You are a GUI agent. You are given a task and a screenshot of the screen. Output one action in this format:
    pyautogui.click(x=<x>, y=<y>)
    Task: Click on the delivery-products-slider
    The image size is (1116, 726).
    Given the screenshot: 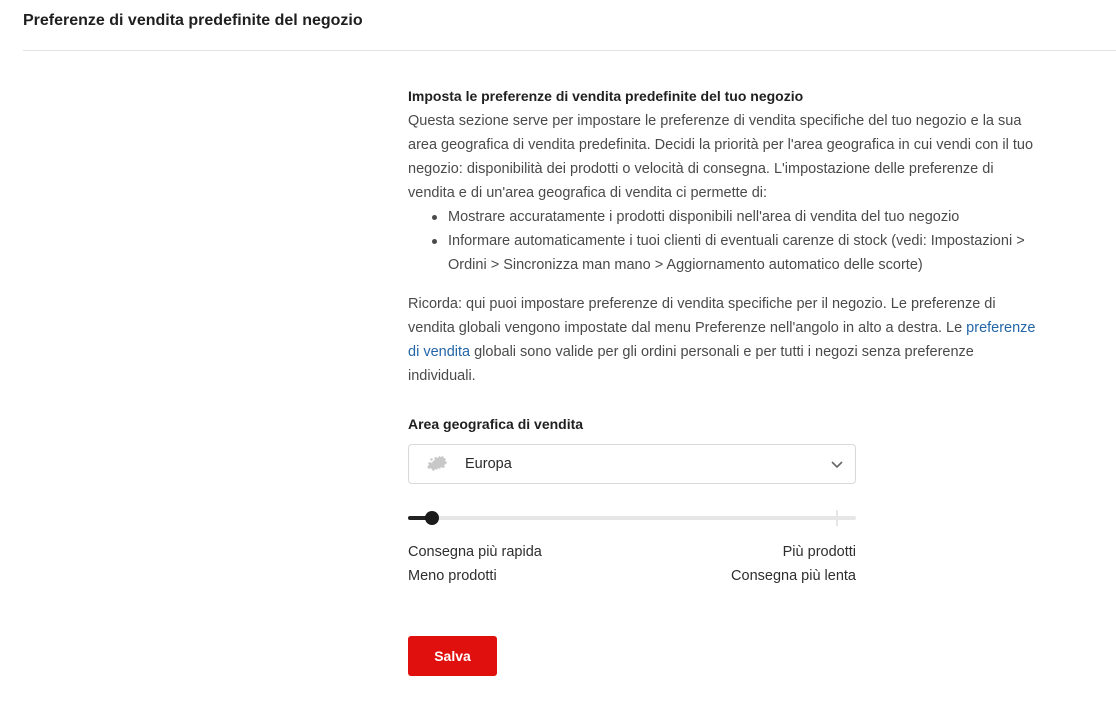 What is the action you would take?
    pyautogui.click(x=632, y=518)
    